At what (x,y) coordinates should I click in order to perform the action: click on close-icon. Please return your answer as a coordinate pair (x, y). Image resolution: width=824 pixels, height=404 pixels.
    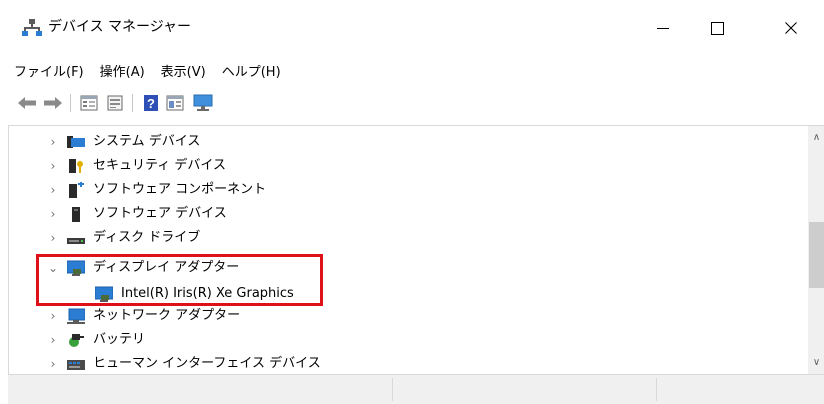
    Looking at the image, I should click on (791, 28).